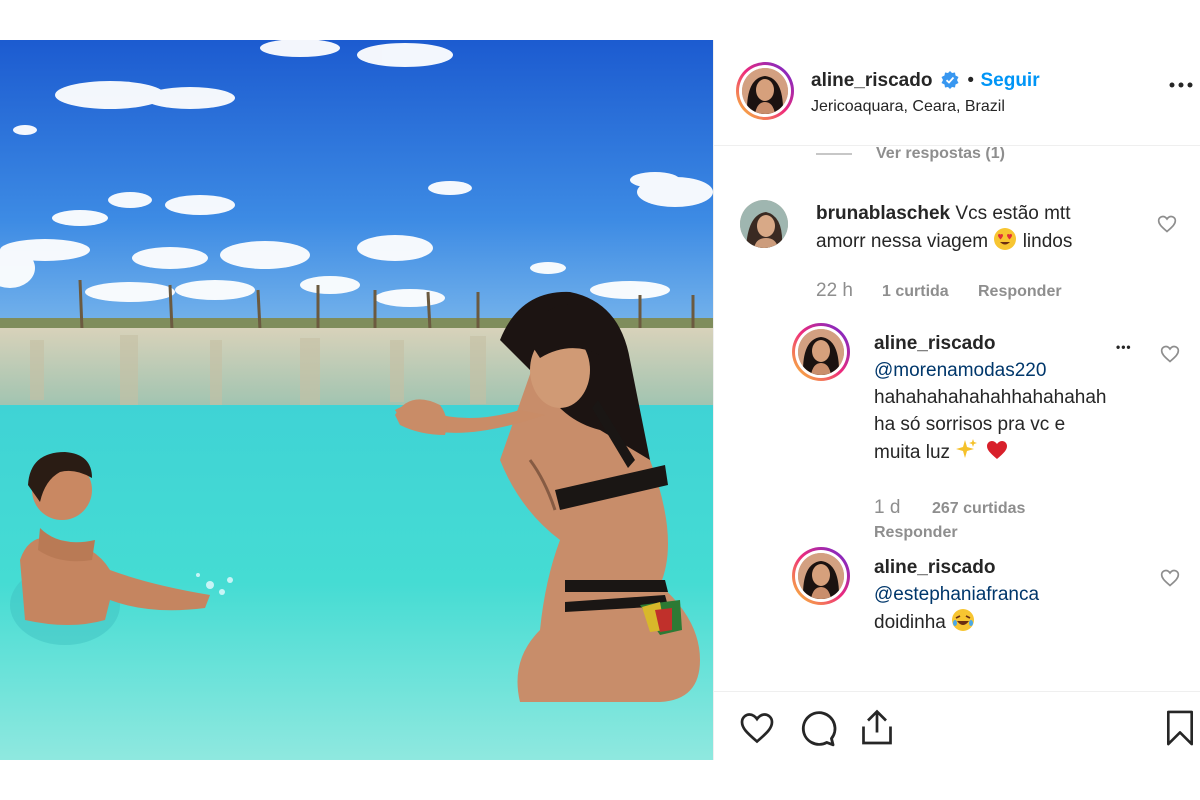 This screenshot has height=800, width=1200. I want to click on reply-more-options-icon: •••, so click(1124, 347).